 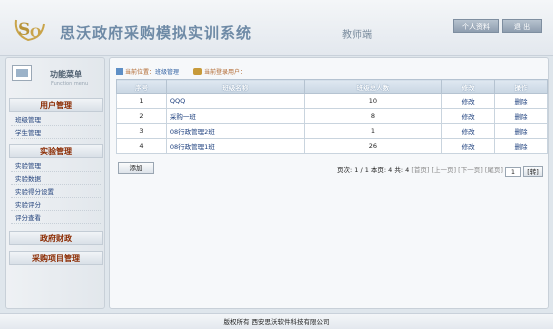 I want to click on pager-last: [尾页], so click(x=494, y=170).